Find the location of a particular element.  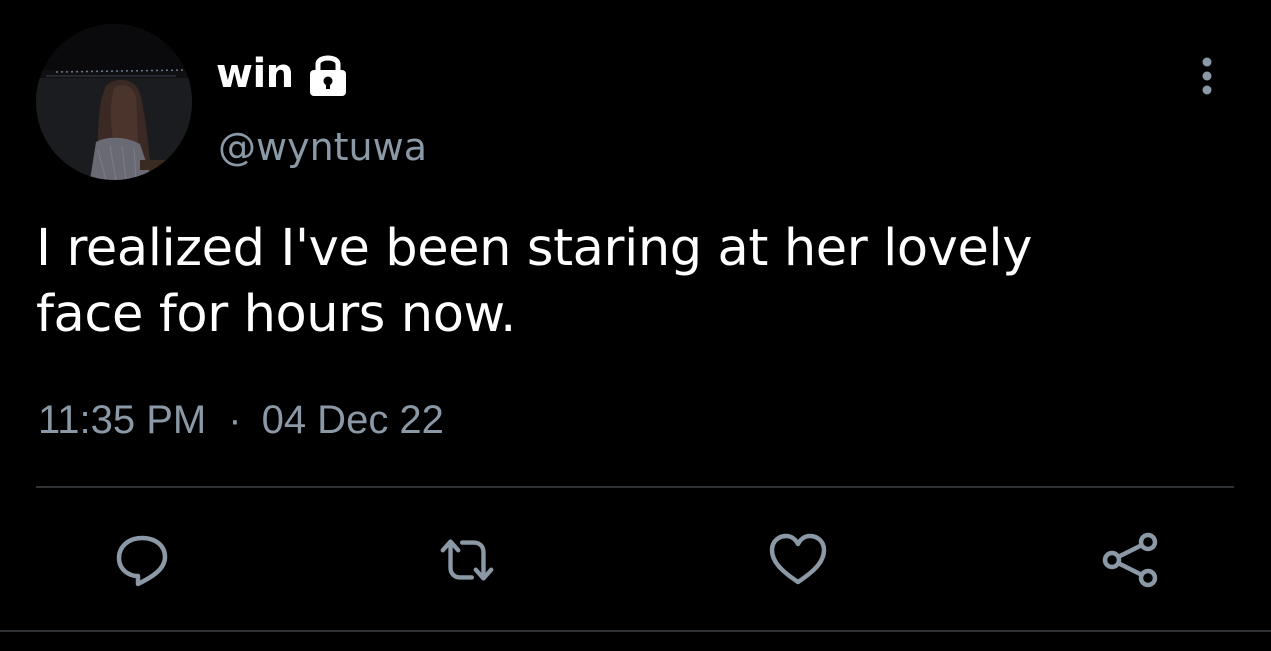

tweet-time: 11:35 PM is located at coordinates (122, 420).